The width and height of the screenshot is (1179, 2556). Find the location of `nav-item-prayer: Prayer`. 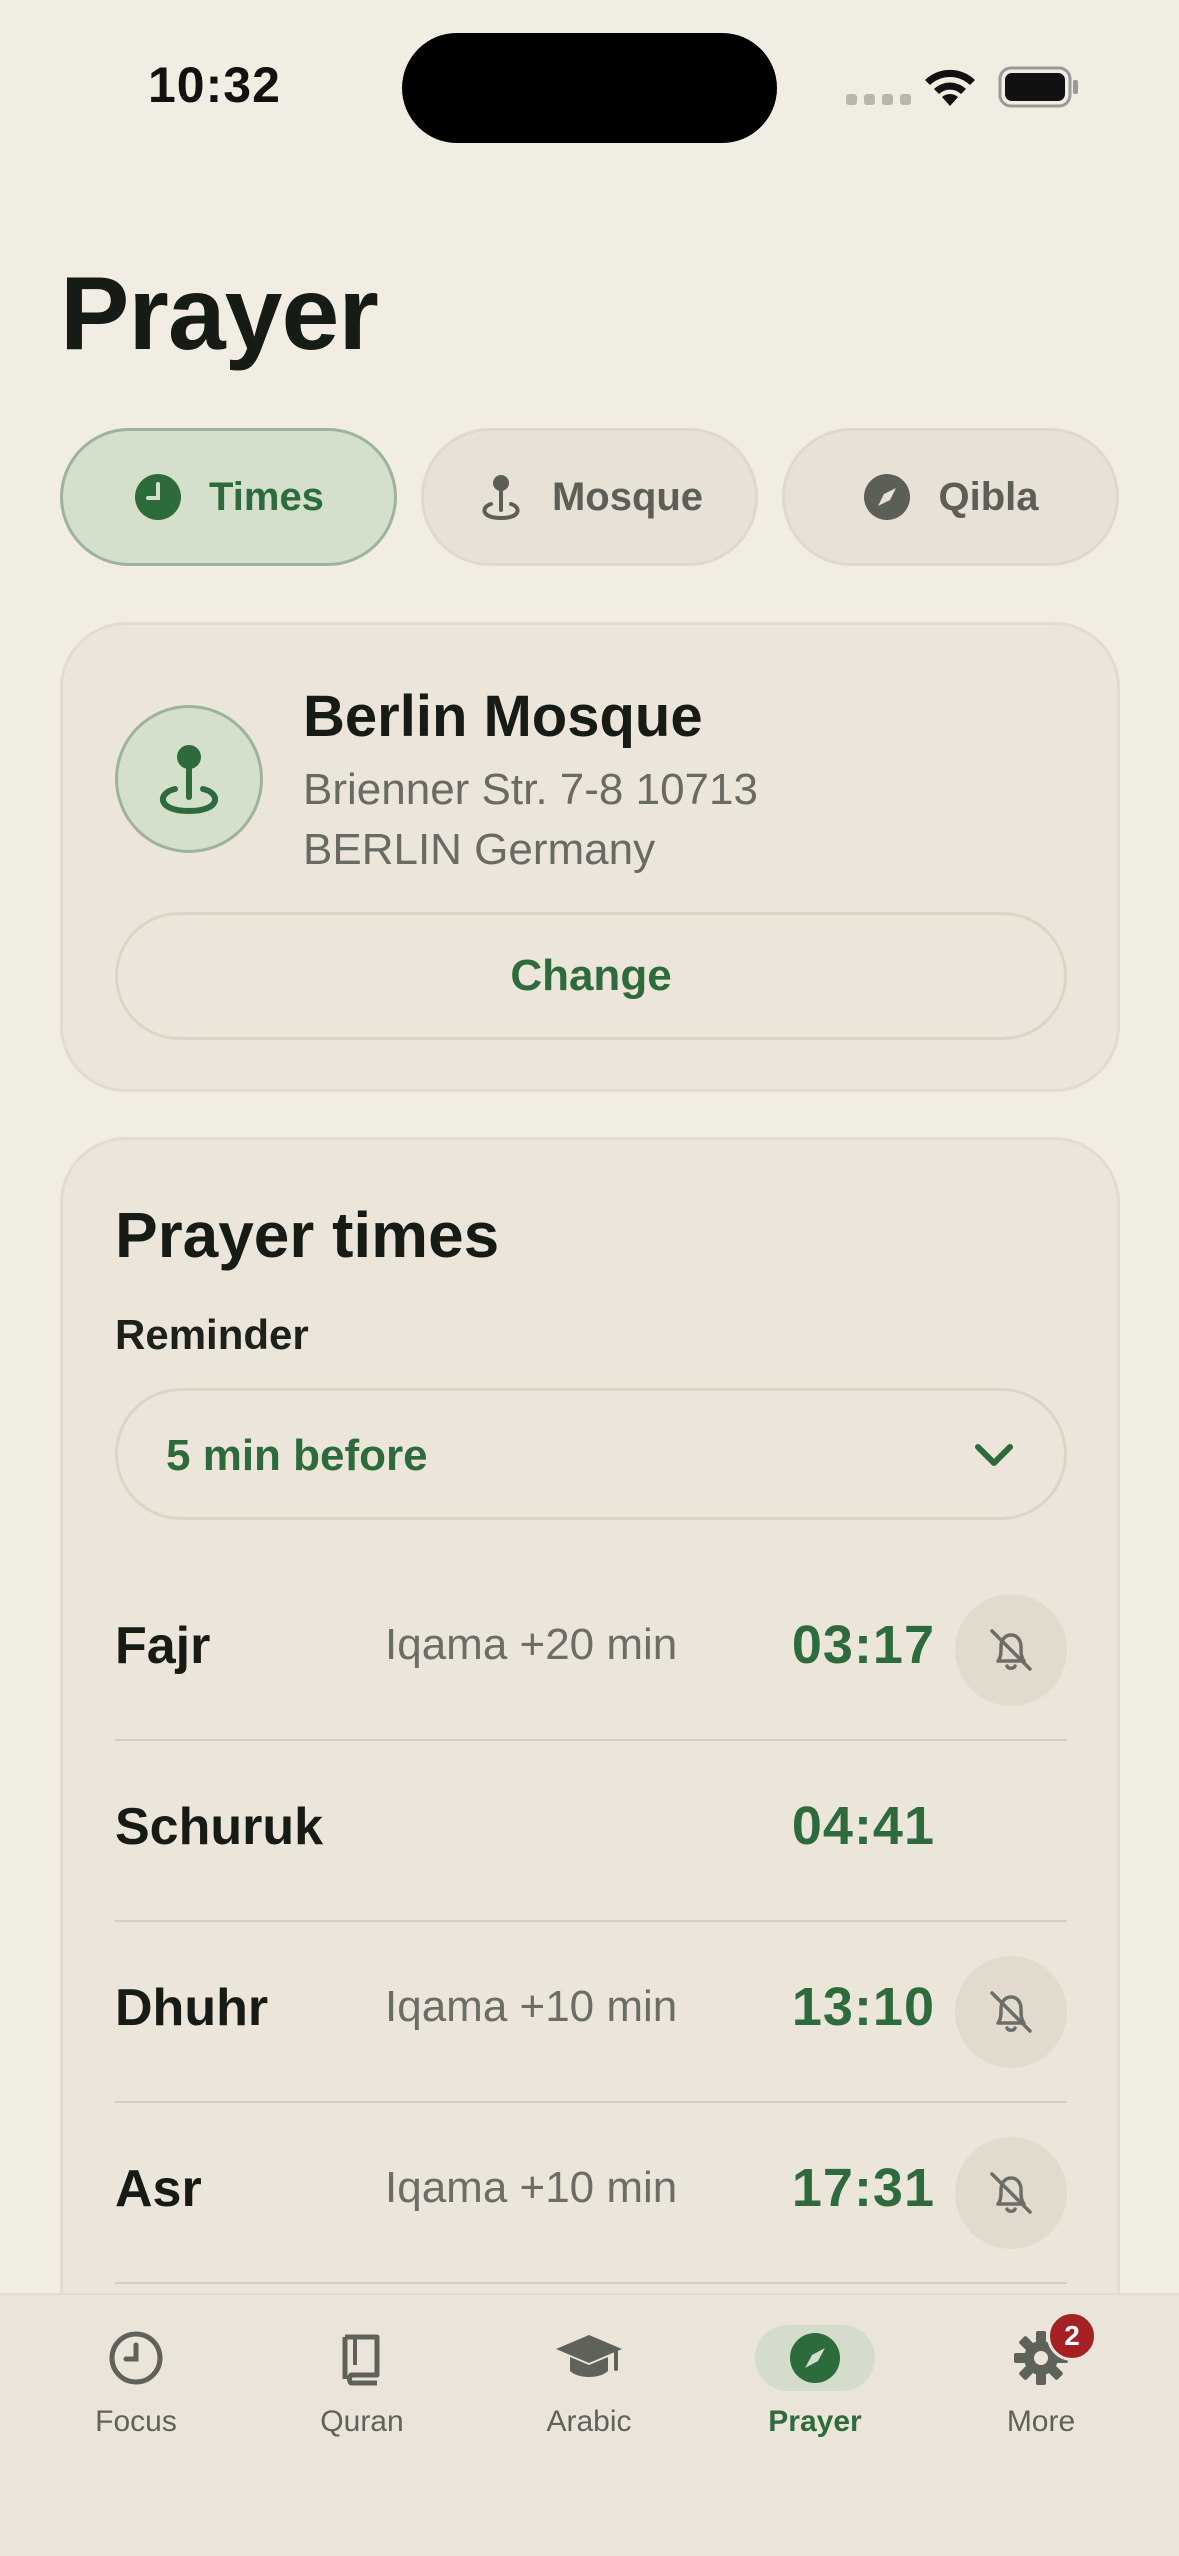

nav-item-prayer: Prayer is located at coordinates (815, 2395).